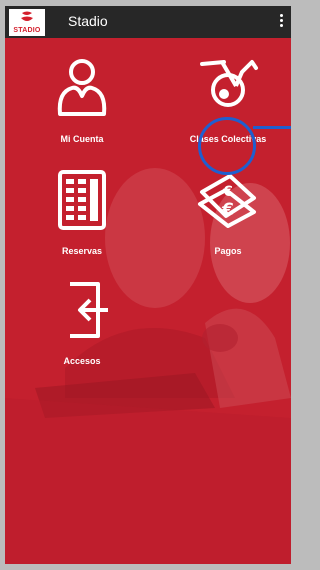  I want to click on tile-label: Accesos, so click(82, 361).